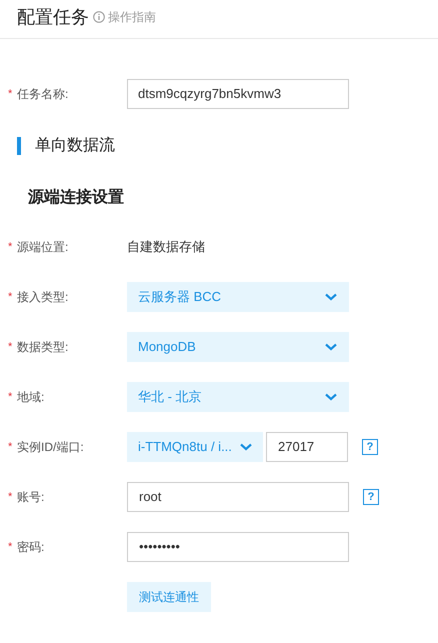 This screenshot has width=438, height=643. Describe the element at coordinates (19, 146) in the screenshot. I see `section-marker` at that location.